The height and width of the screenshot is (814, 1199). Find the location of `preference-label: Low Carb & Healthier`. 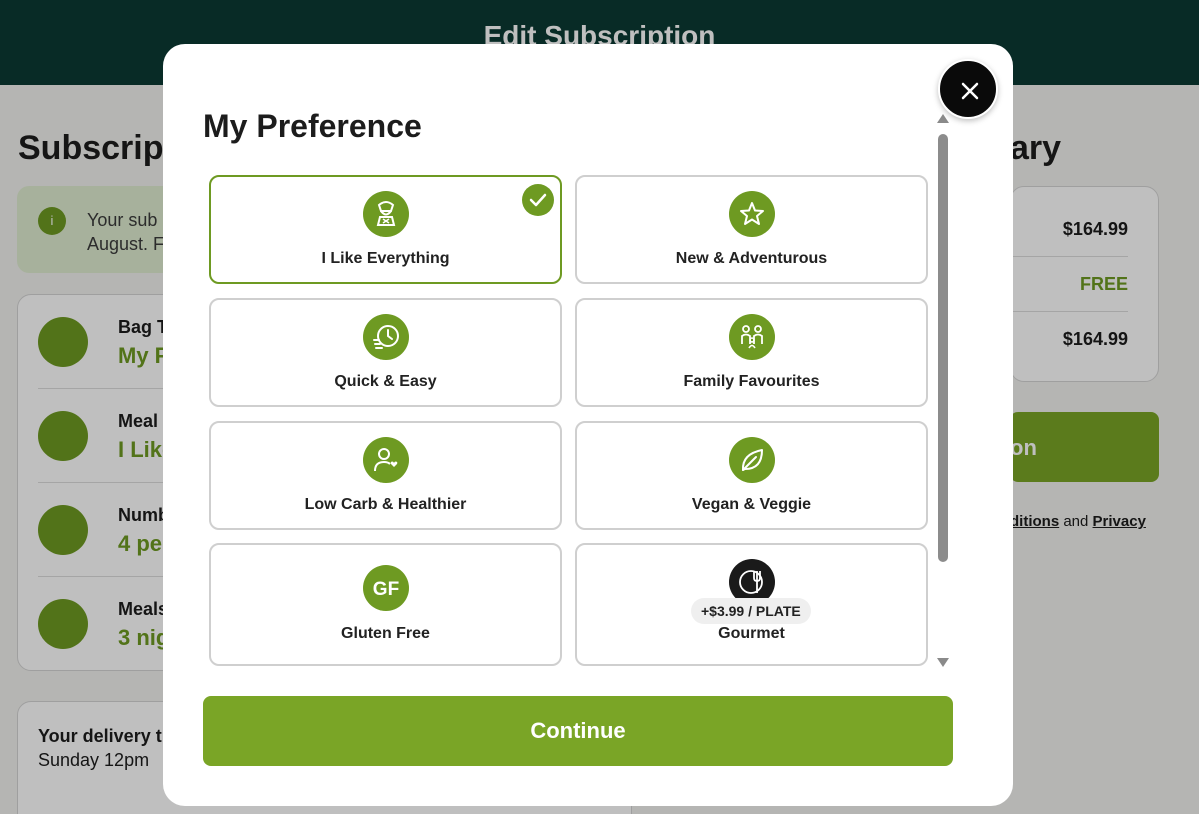

preference-label: Low Carb & Healthier is located at coordinates (385, 504).